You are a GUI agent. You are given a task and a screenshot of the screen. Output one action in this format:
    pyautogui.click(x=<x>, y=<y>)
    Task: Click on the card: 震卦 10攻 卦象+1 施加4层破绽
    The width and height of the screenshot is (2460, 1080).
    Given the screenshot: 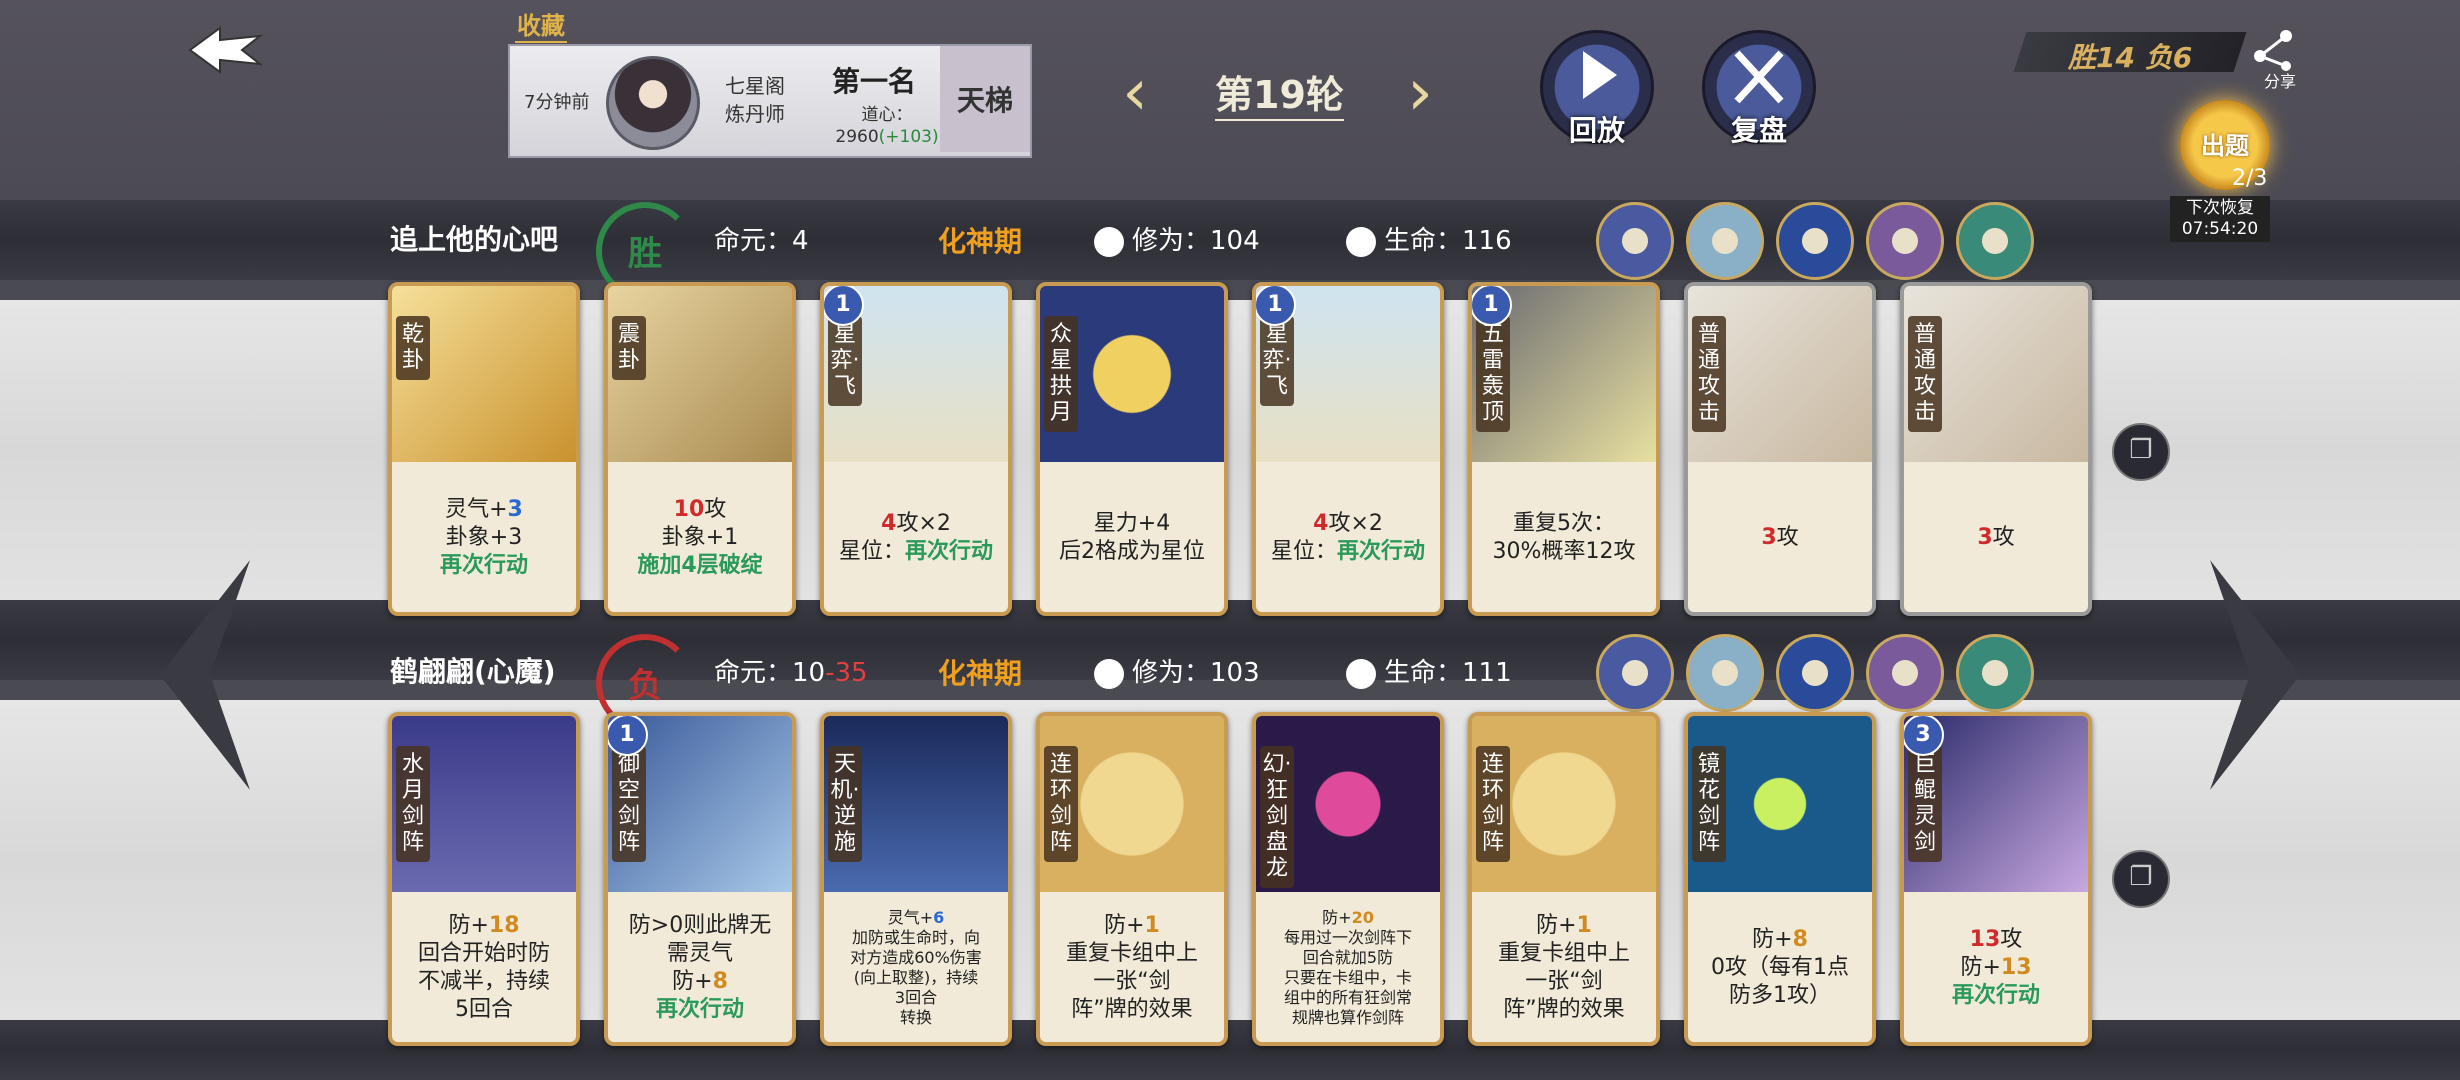 What is the action you would take?
    pyautogui.click(x=700, y=449)
    